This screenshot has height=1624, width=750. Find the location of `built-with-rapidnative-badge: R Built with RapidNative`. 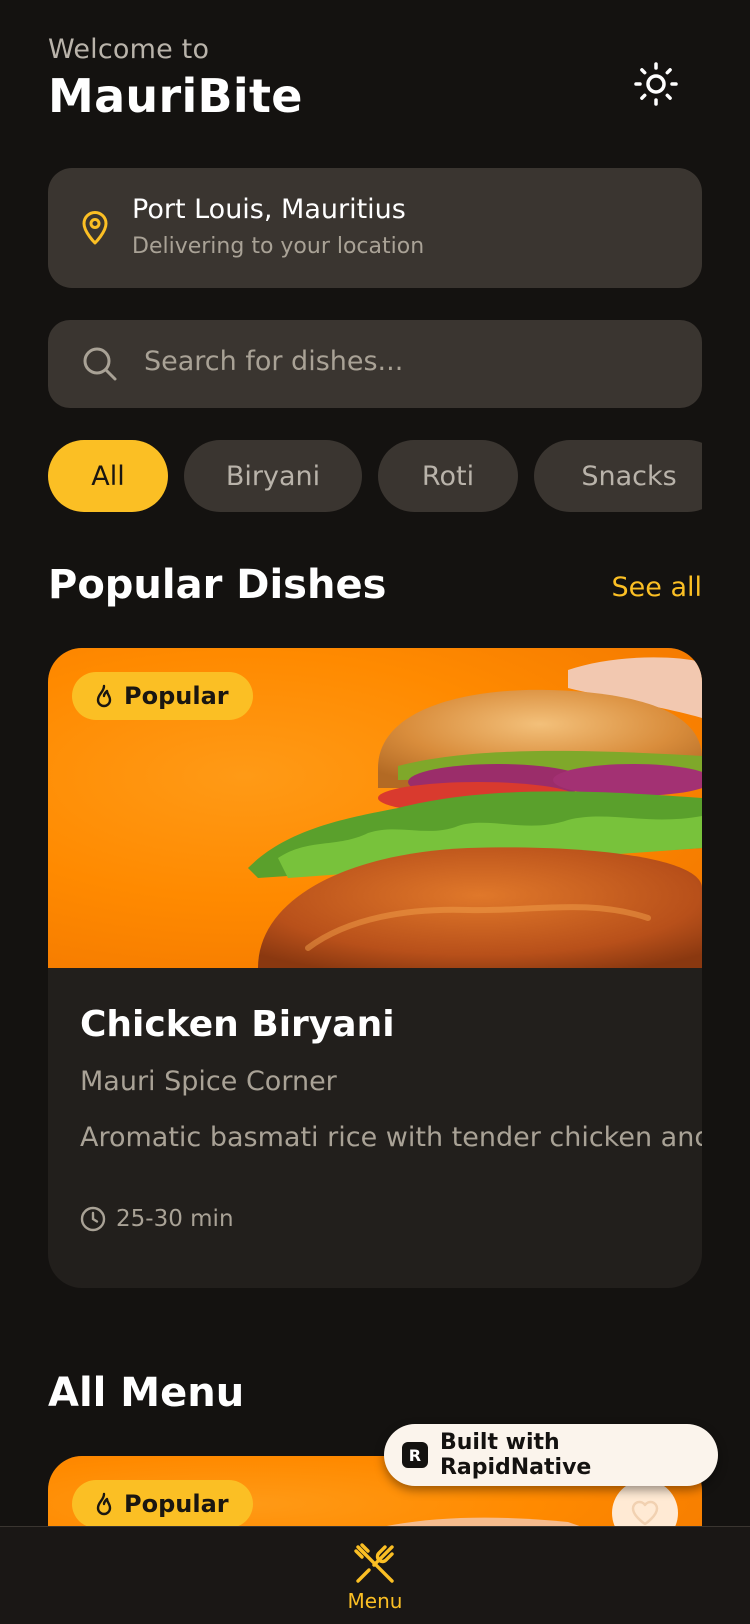

built-with-rapidnative-badge: R Built with RapidNative is located at coordinates (551, 1455).